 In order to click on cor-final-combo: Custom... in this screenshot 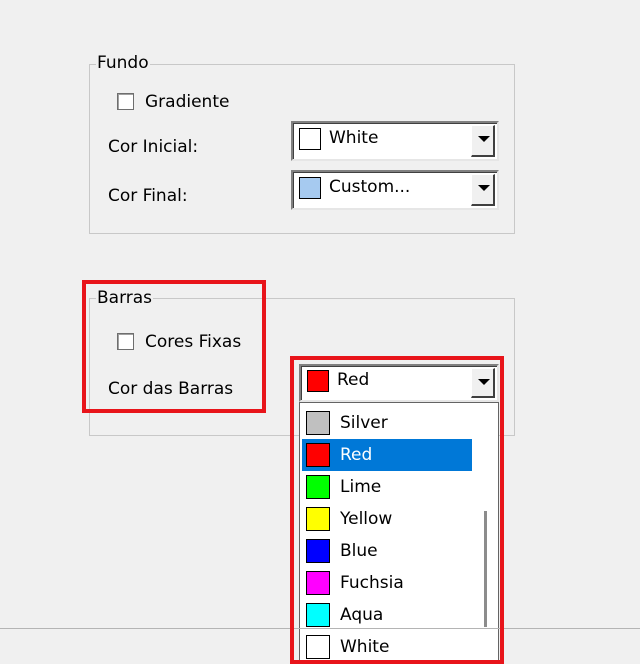, I will do `click(395, 190)`.